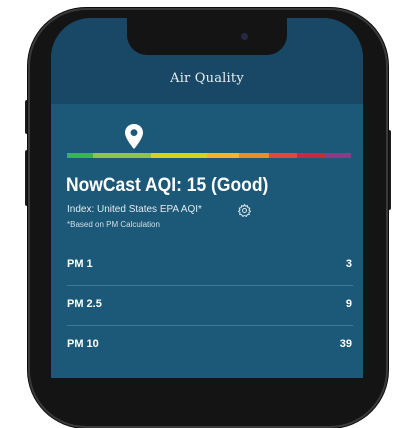 This screenshot has height=428, width=408. I want to click on gear-icon, so click(244, 210).